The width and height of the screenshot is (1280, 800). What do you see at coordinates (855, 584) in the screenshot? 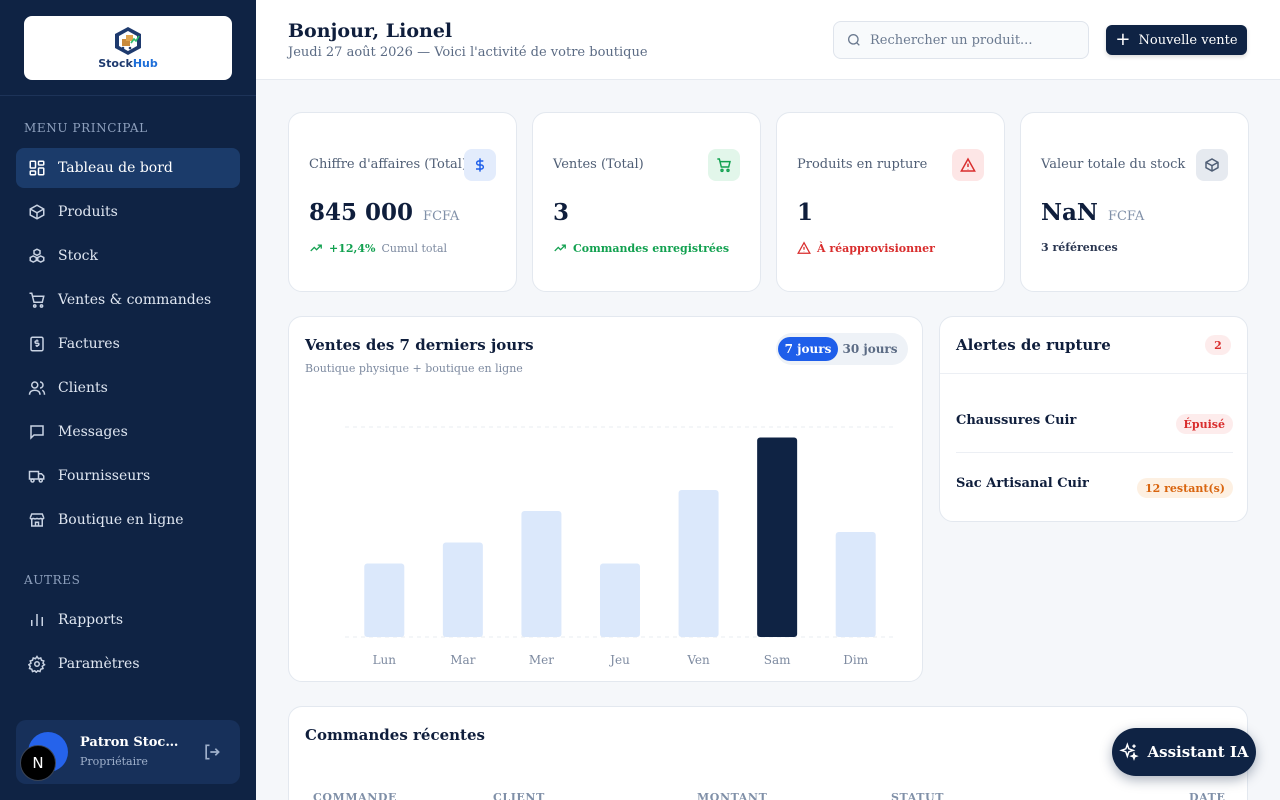
I see `bar-dim` at bounding box center [855, 584].